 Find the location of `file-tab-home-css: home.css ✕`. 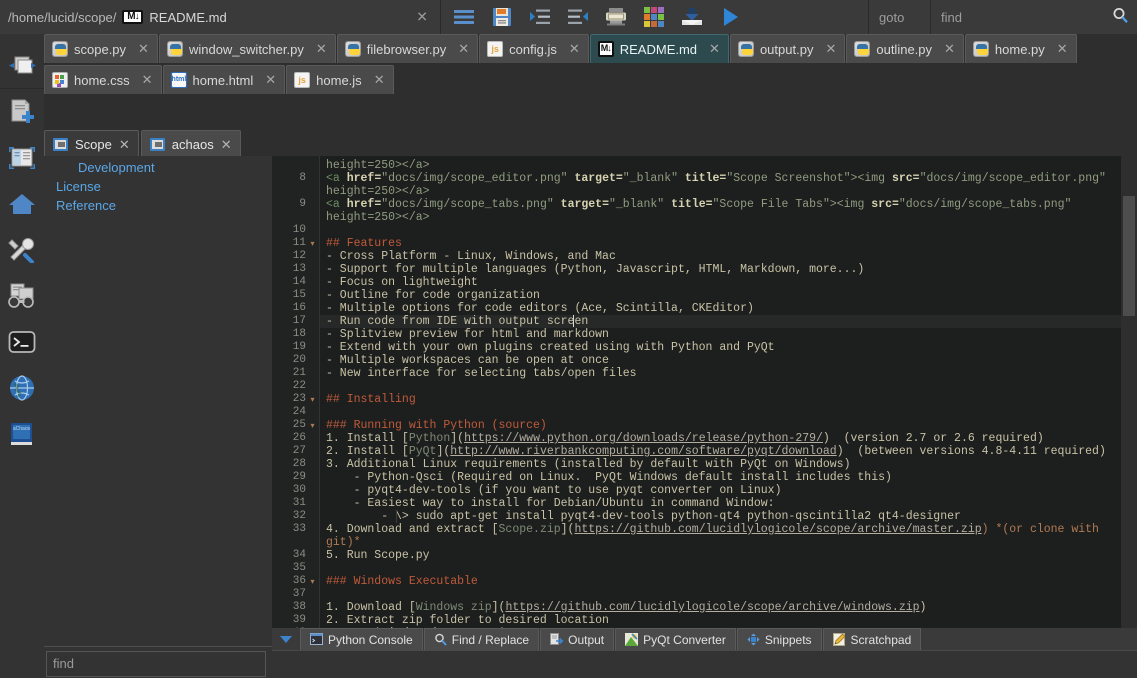

file-tab-home-css: home.css ✕ is located at coordinates (103, 79).